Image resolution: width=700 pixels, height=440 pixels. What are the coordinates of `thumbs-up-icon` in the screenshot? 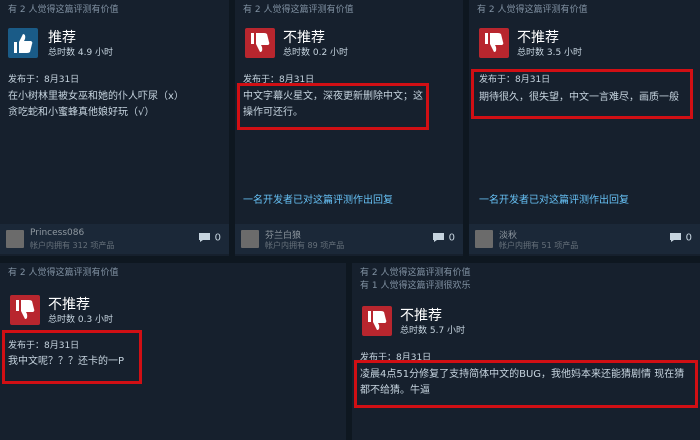 It's located at (23, 43).